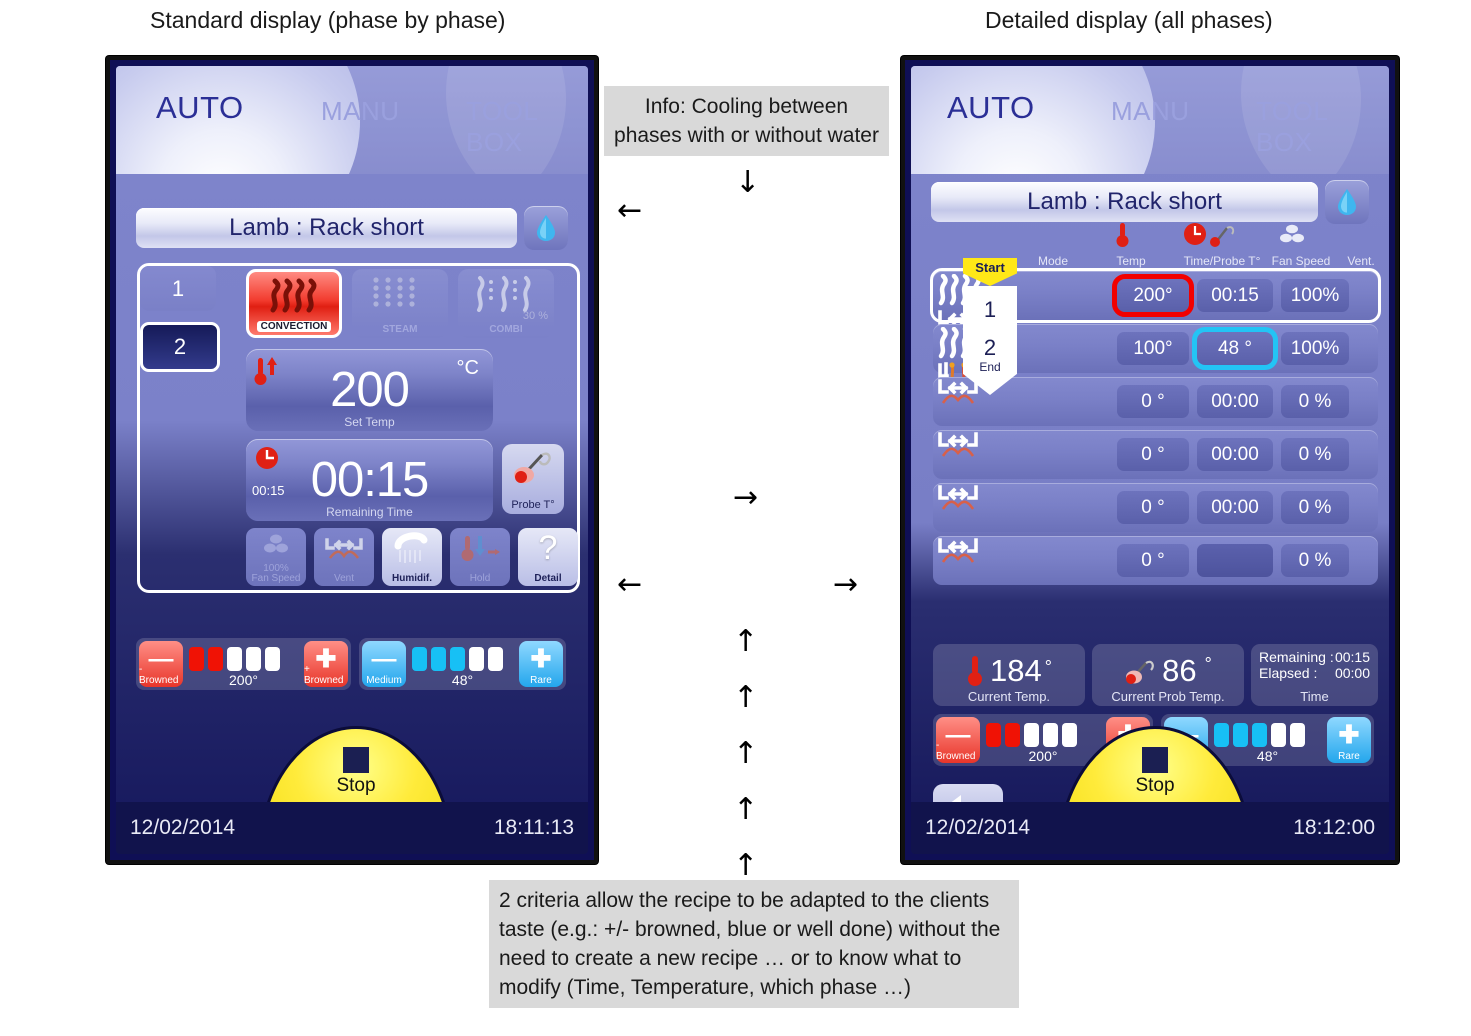 This screenshot has width=1471, height=1036. Describe the element at coordinates (480, 557) in the screenshot. I see `hold-button: Hold` at that location.